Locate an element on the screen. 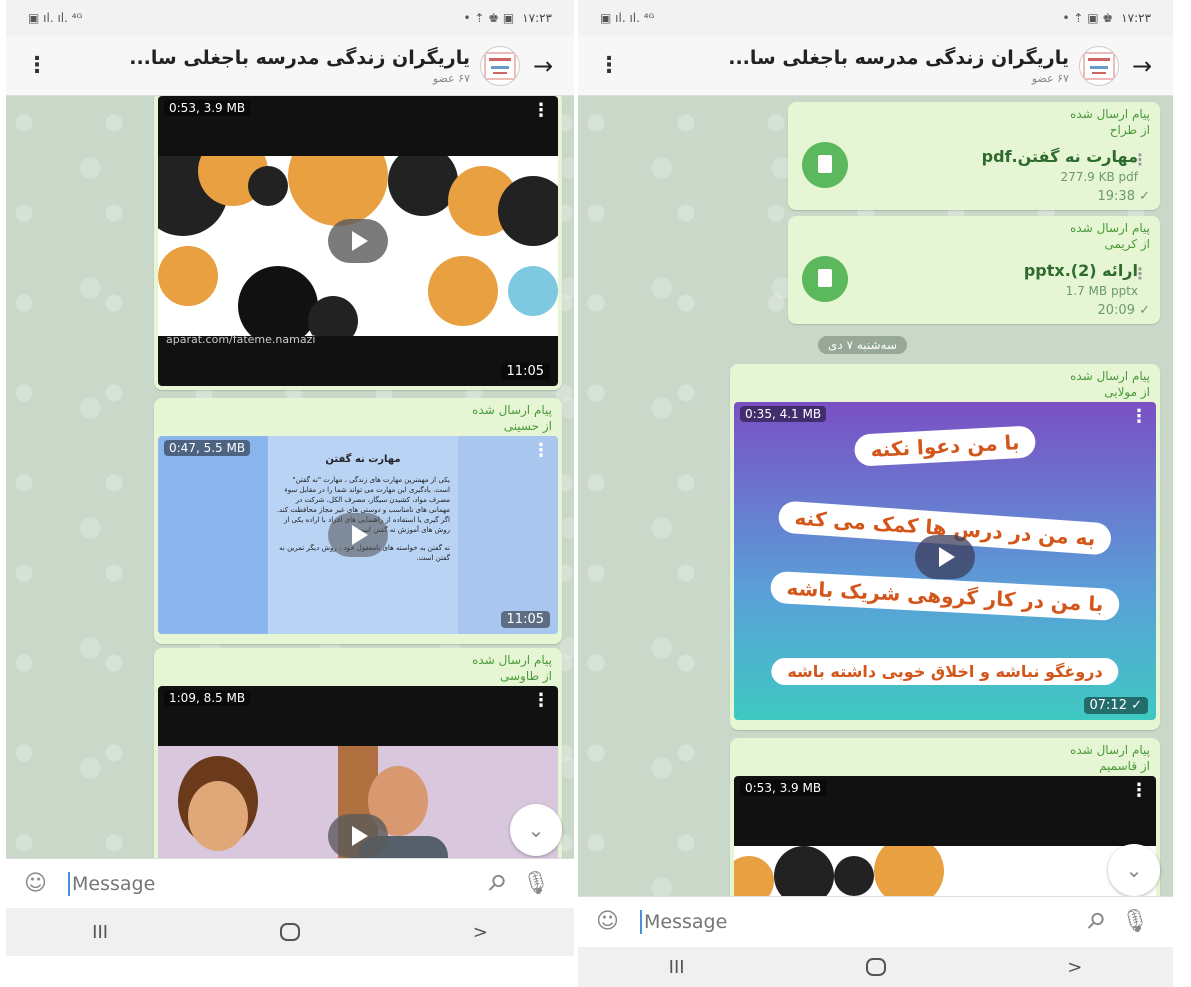 The width and height of the screenshot is (1191, 987). message-time: 07:12 ✓ is located at coordinates (1115, 705).